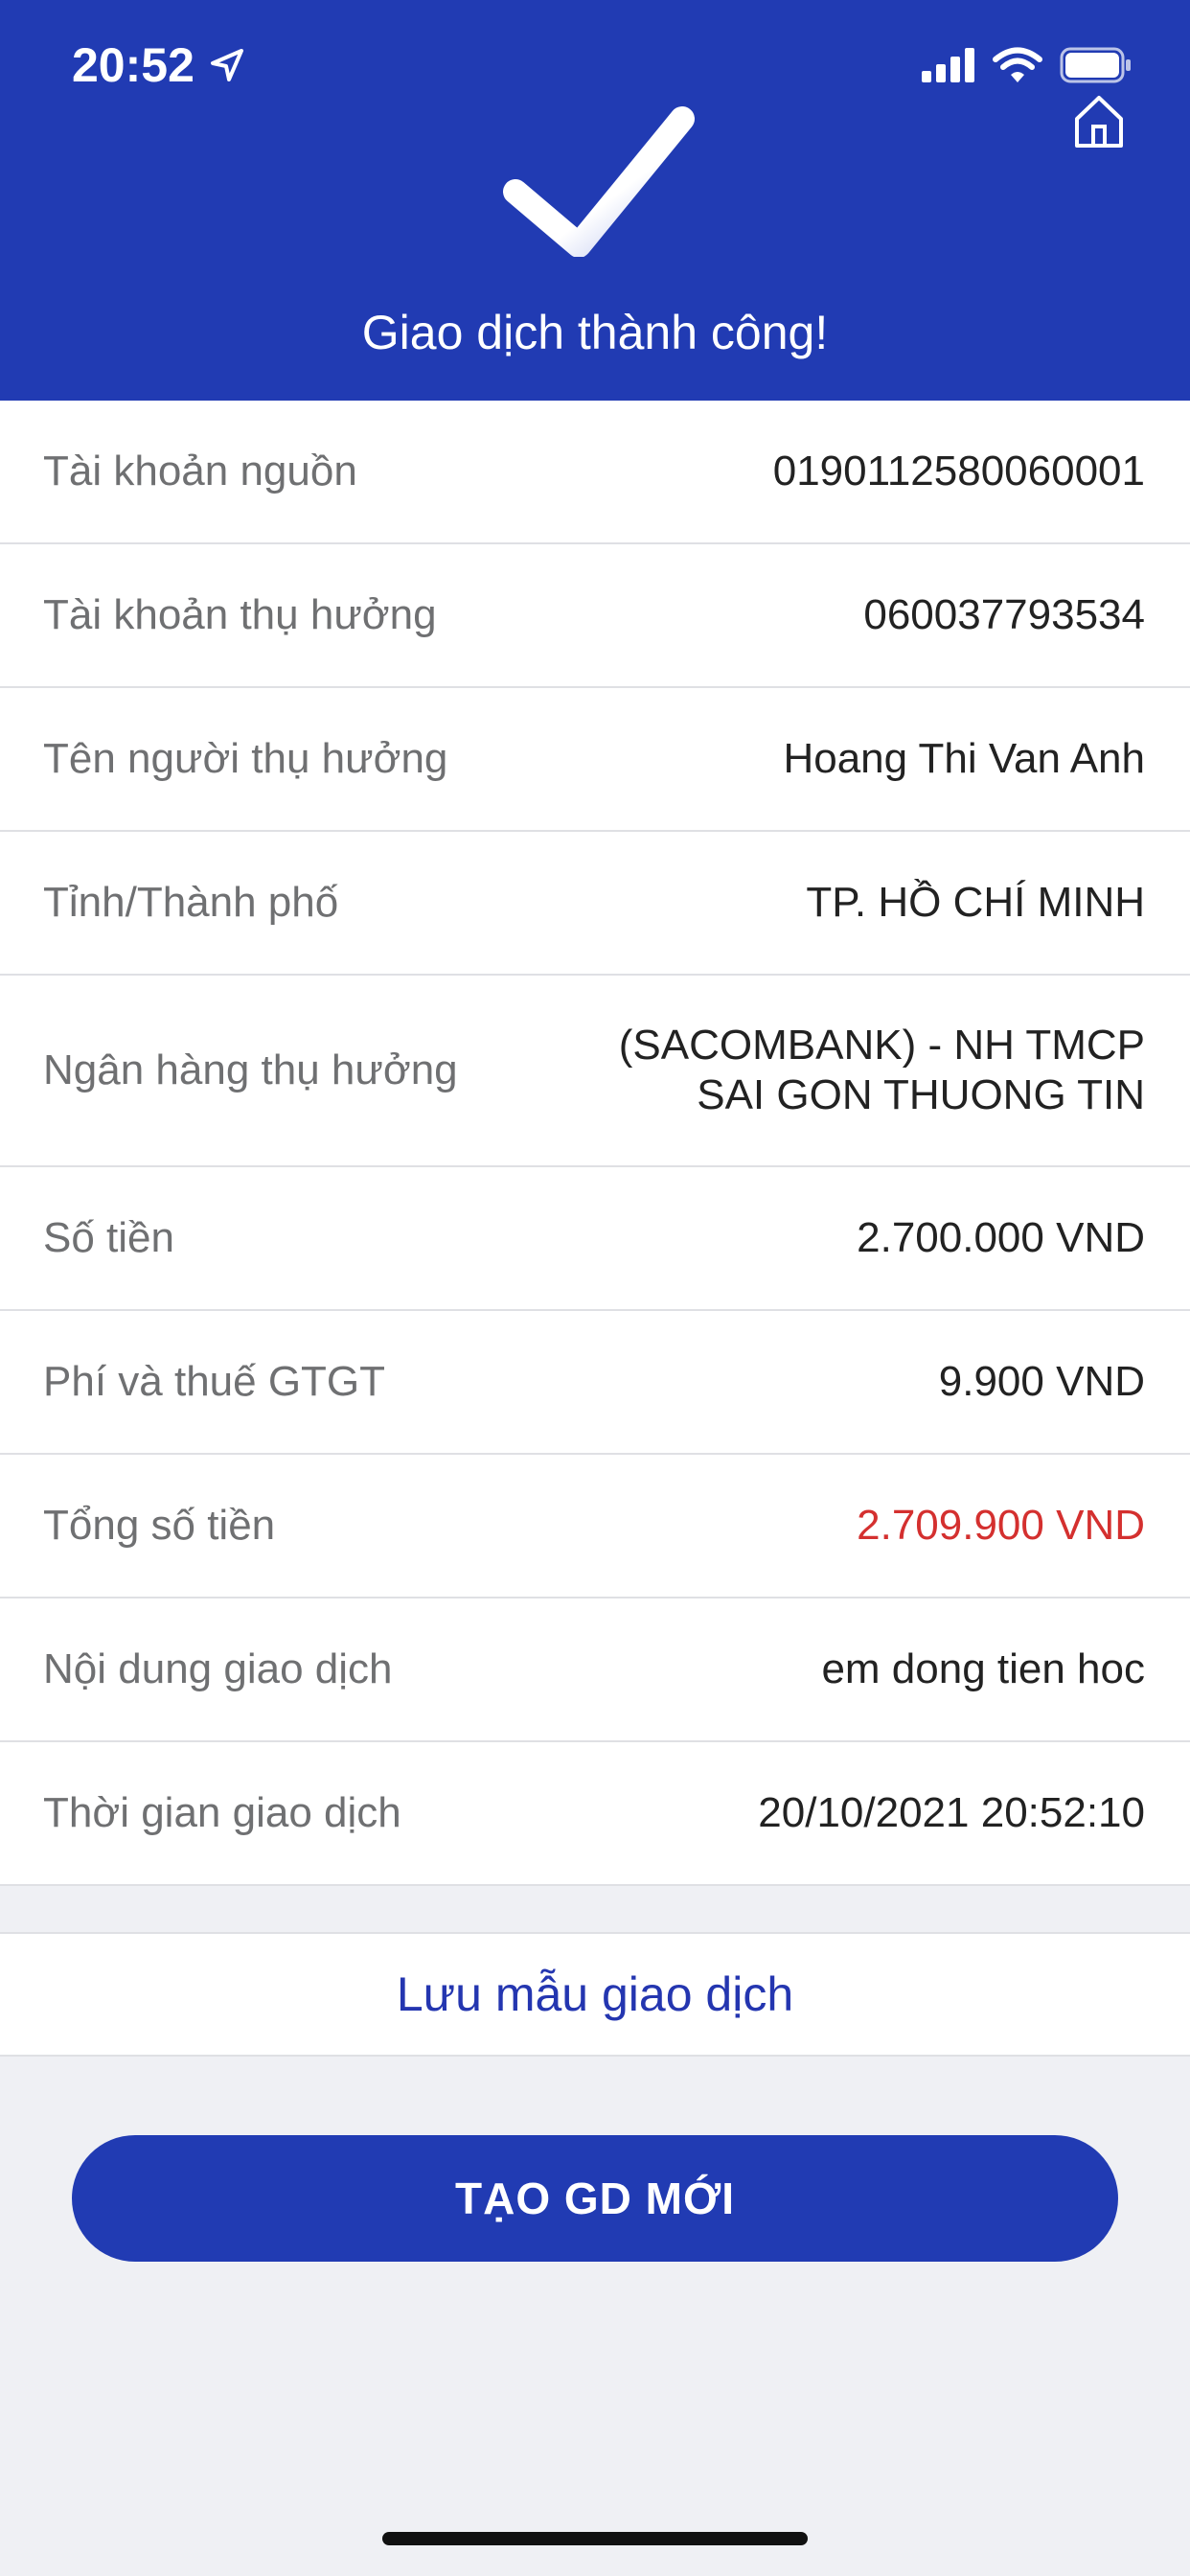 The width and height of the screenshot is (1190, 2576). Describe the element at coordinates (1001, 1525) in the screenshot. I see `total-amount-value: 2.709.900 VND` at that location.